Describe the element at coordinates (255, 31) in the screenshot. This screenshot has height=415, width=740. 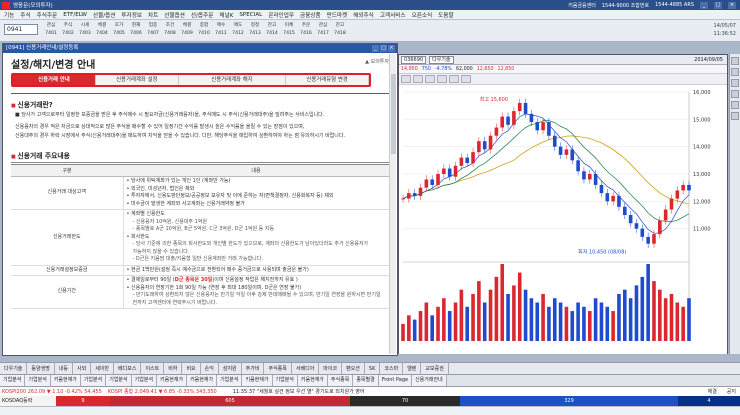
I see `toolbar-button: 정정 7413` at that location.